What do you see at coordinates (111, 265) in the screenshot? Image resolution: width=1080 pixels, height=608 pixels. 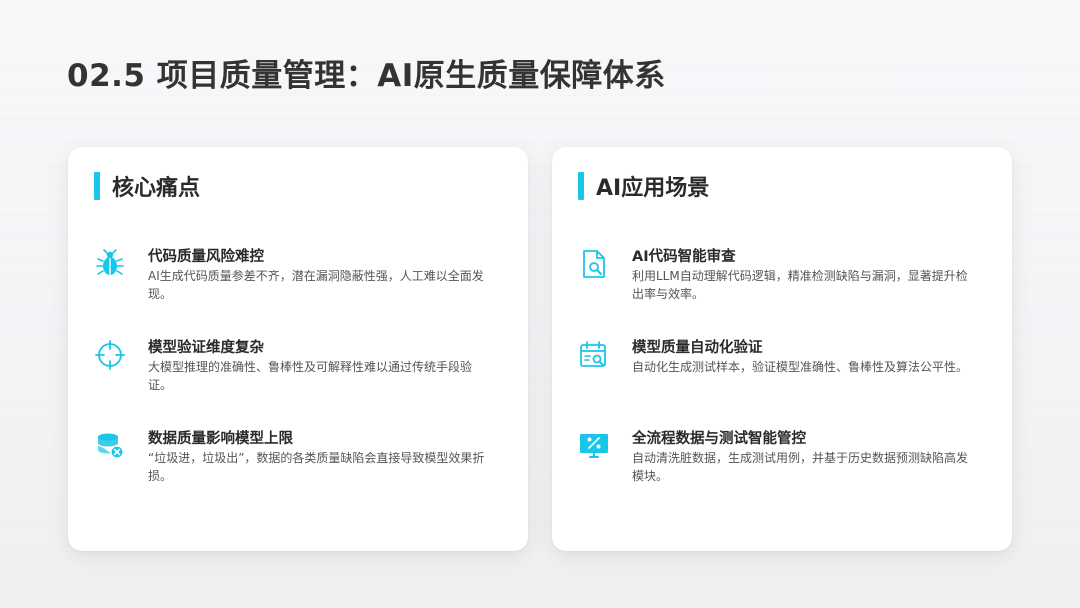 I see `bug-icon` at bounding box center [111, 265].